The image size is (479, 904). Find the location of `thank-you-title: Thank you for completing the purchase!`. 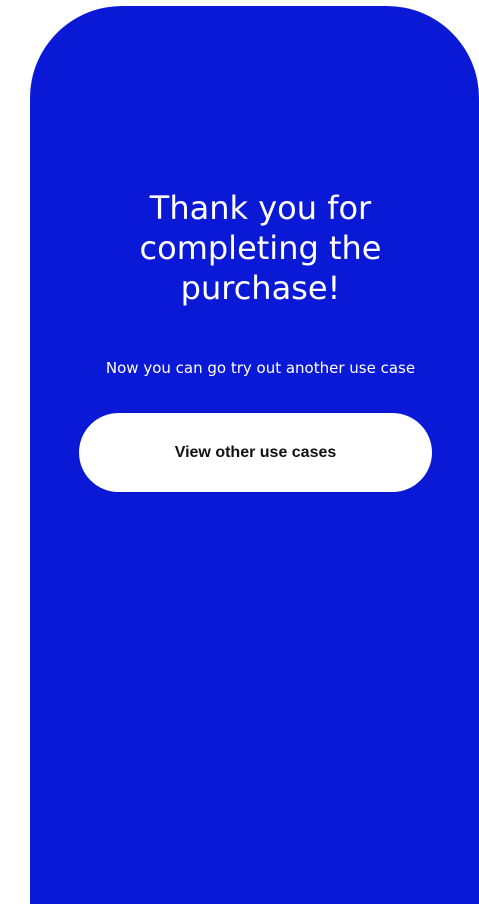

thank-you-title: Thank you for completing the purchase! is located at coordinates (260, 248).